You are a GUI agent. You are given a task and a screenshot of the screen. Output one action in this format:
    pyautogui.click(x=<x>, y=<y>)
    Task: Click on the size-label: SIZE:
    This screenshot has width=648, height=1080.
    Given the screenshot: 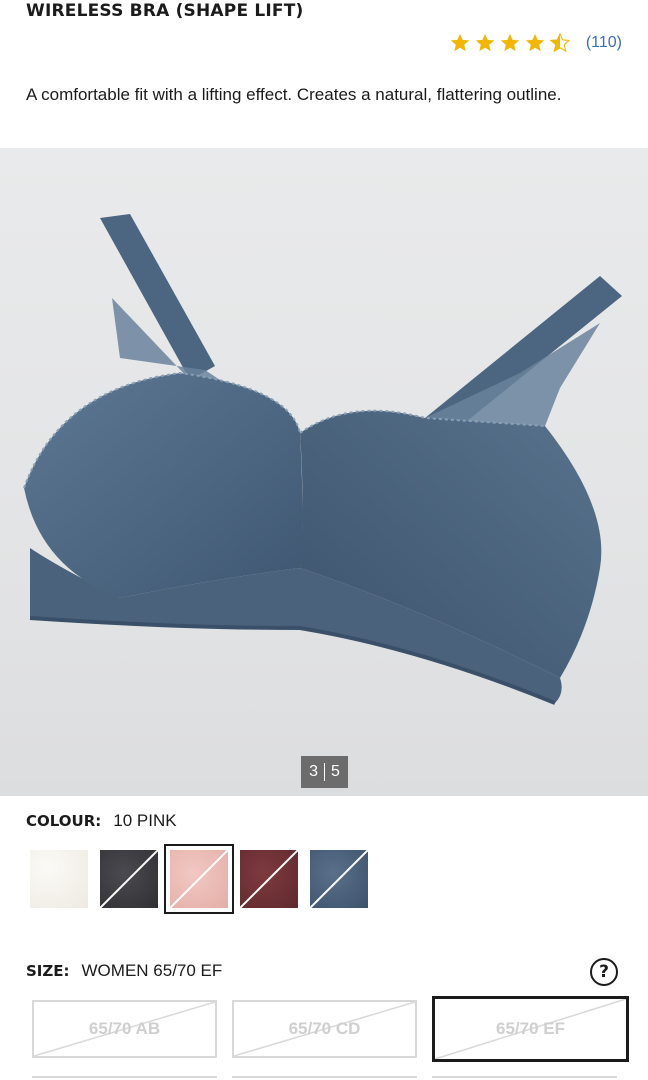 What is the action you would take?
    pyautogui.click(x=48, y=971)
    